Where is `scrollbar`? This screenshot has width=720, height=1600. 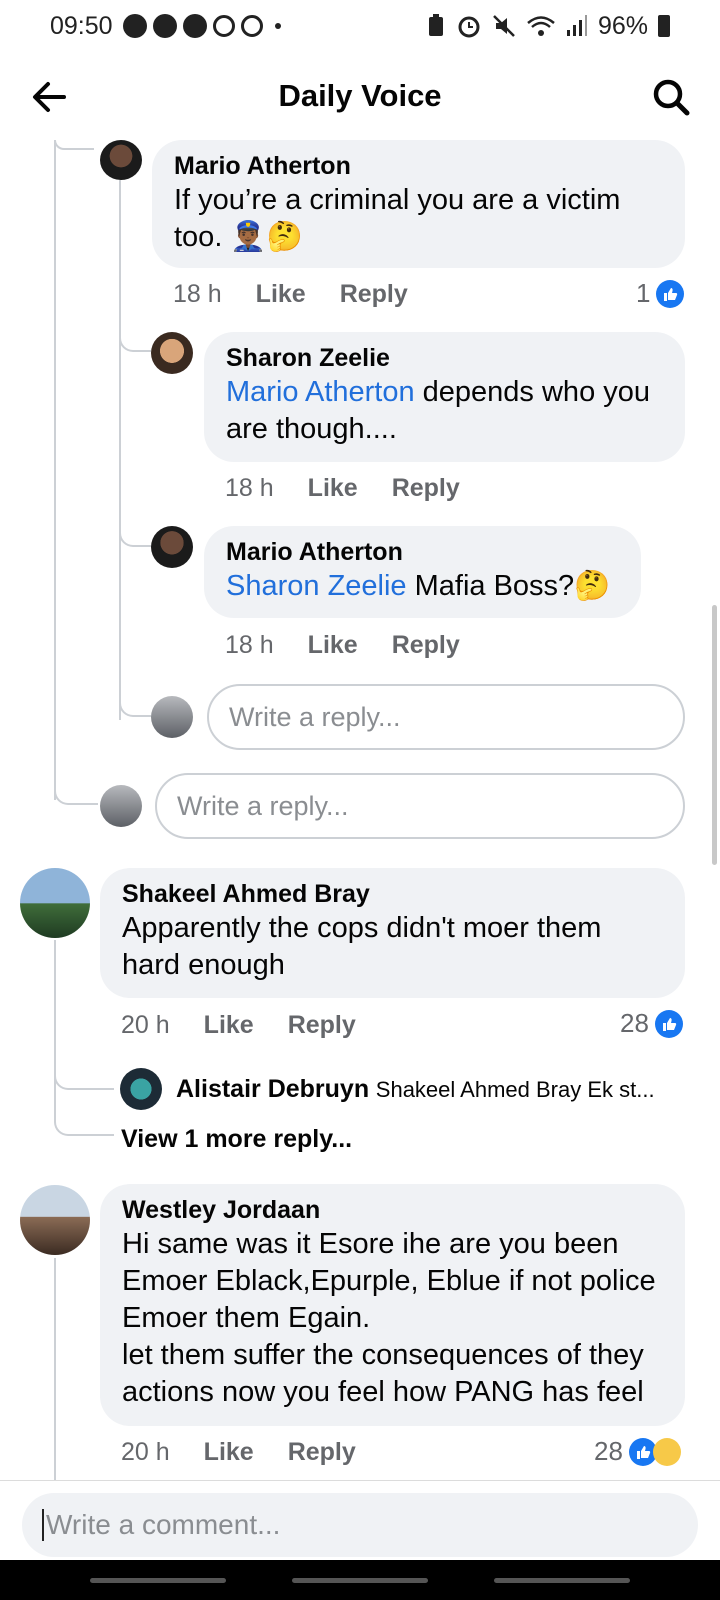
scrollbar is located at coordinates (714, 735).